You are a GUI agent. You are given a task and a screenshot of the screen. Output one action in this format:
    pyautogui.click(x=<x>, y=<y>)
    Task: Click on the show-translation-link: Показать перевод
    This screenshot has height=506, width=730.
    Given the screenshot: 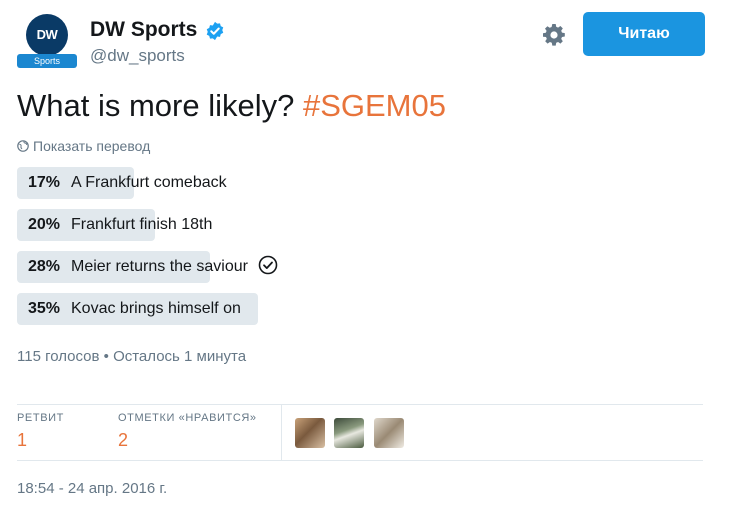 What is the action you would take?
    pyautogui.click(x=83, y=146)
    